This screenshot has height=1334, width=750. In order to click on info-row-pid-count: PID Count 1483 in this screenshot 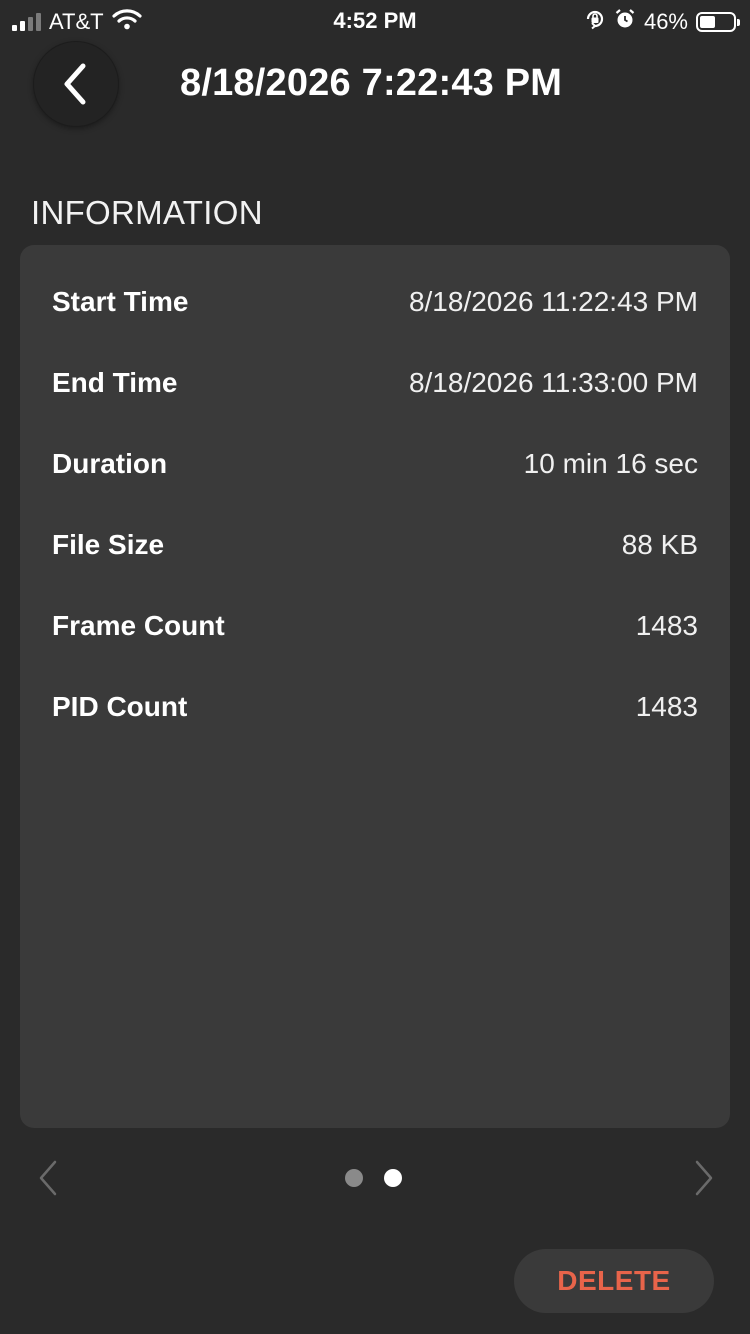, I will do `click(375, 707)`.